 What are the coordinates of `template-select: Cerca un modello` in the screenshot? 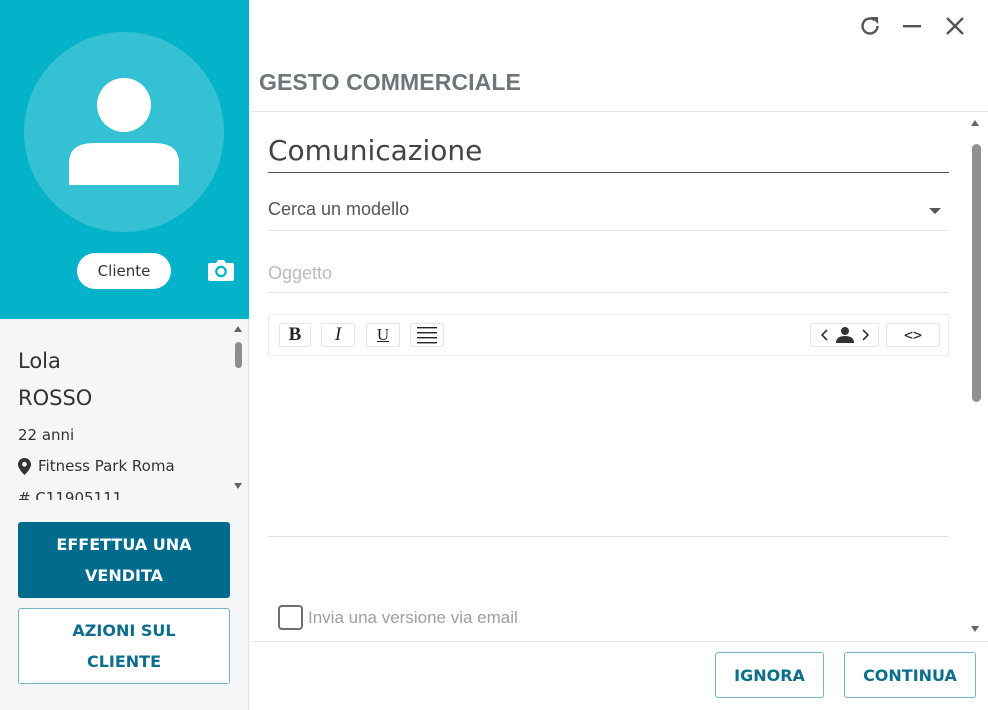 It's located at (608, 211).